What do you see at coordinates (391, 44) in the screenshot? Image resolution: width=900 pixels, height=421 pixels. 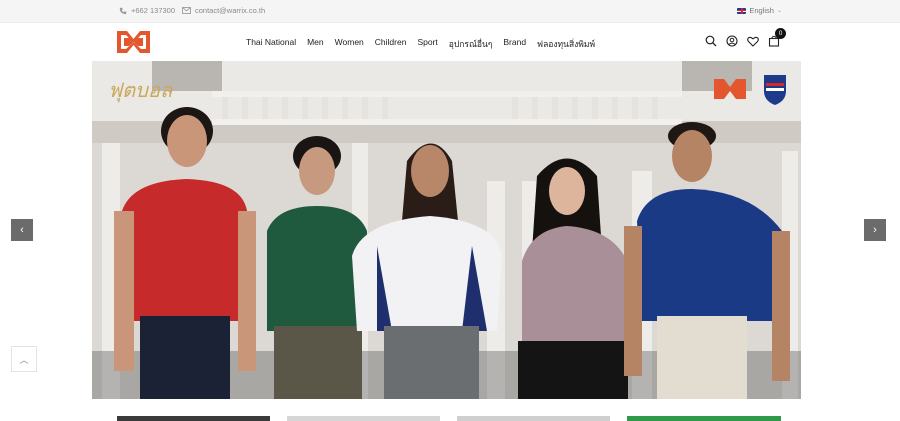 I see `nav-children: Children` at bounding box center [391, 44].